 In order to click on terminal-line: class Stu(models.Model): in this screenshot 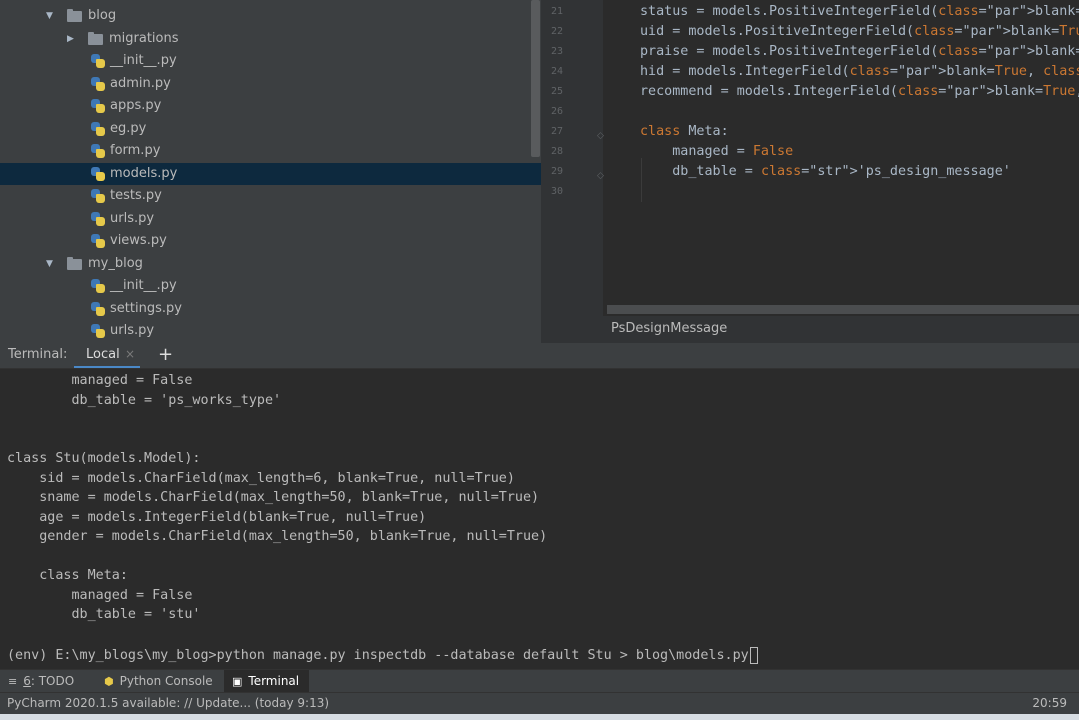, I will do `click(104, 458)`.